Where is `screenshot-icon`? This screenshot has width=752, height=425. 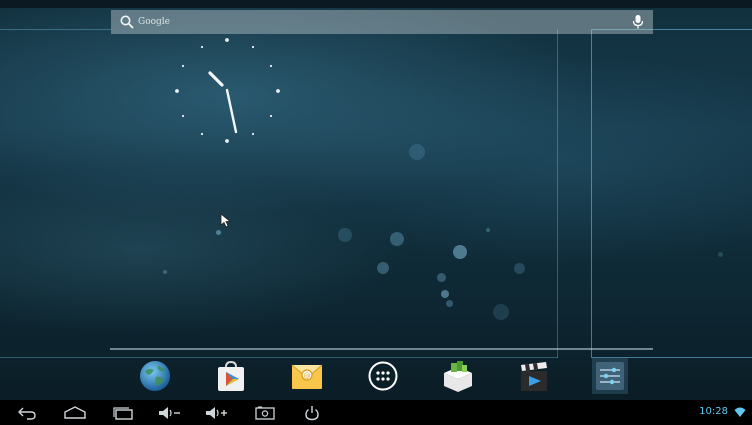
screenshot-icon is located at coordinates (265, 413).